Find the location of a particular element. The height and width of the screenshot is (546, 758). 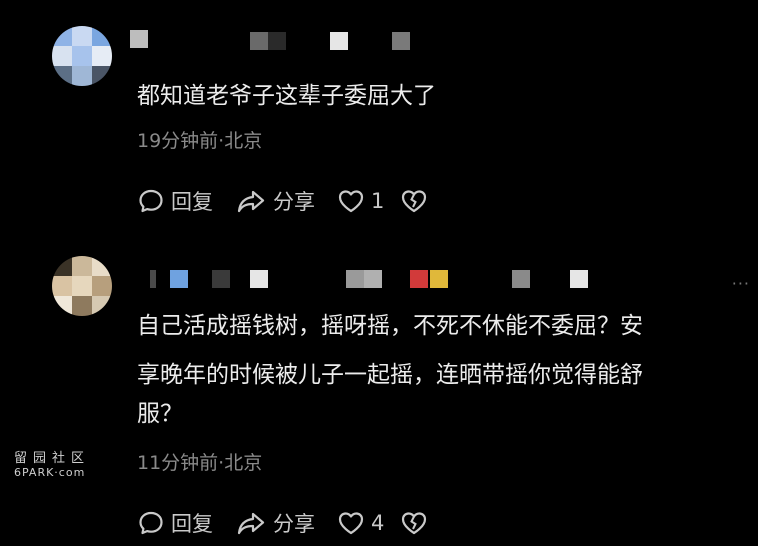

comment-actions: 回复 分享 4 is located at coordinates (296, 523).